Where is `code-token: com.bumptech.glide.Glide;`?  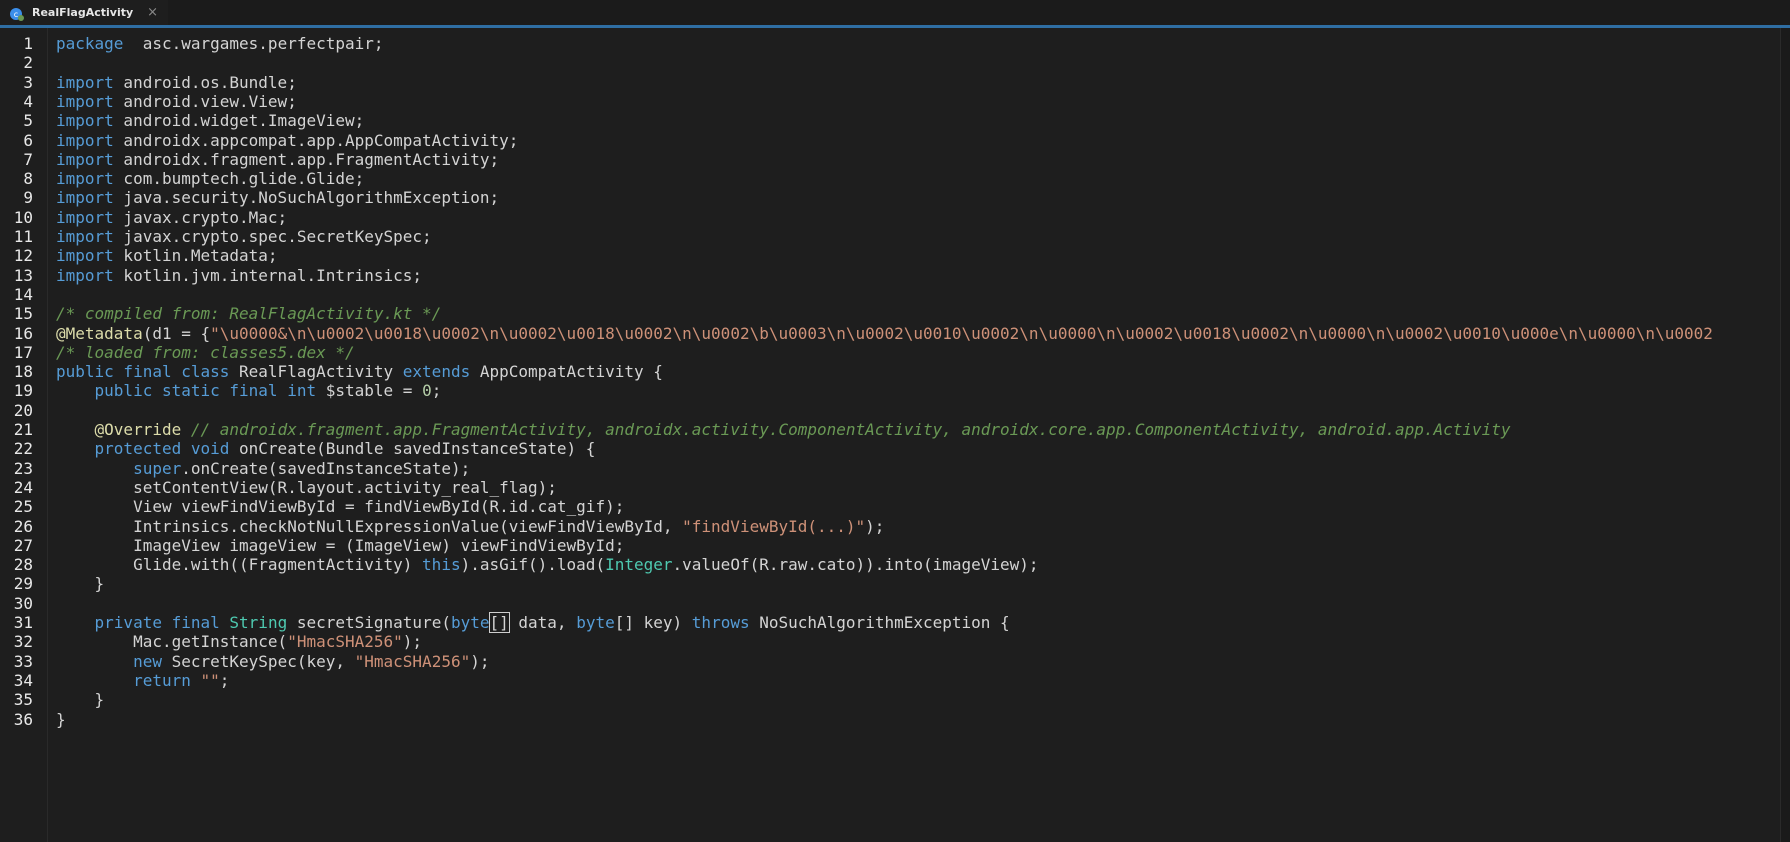
code-token: com.bumptech.glide.Glide; is located at coordinates (239, 179).